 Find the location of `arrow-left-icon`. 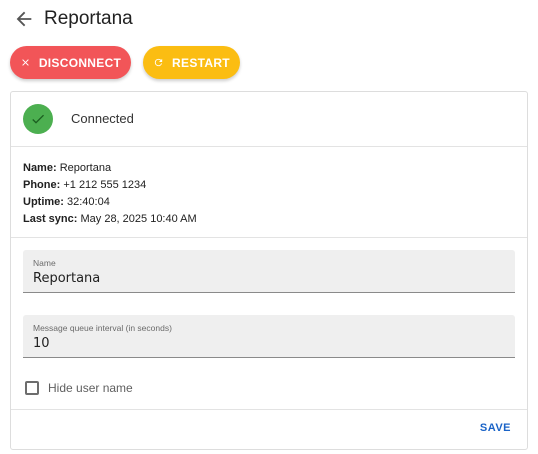

arrow-left-icon is located at coordinates (24, 19).